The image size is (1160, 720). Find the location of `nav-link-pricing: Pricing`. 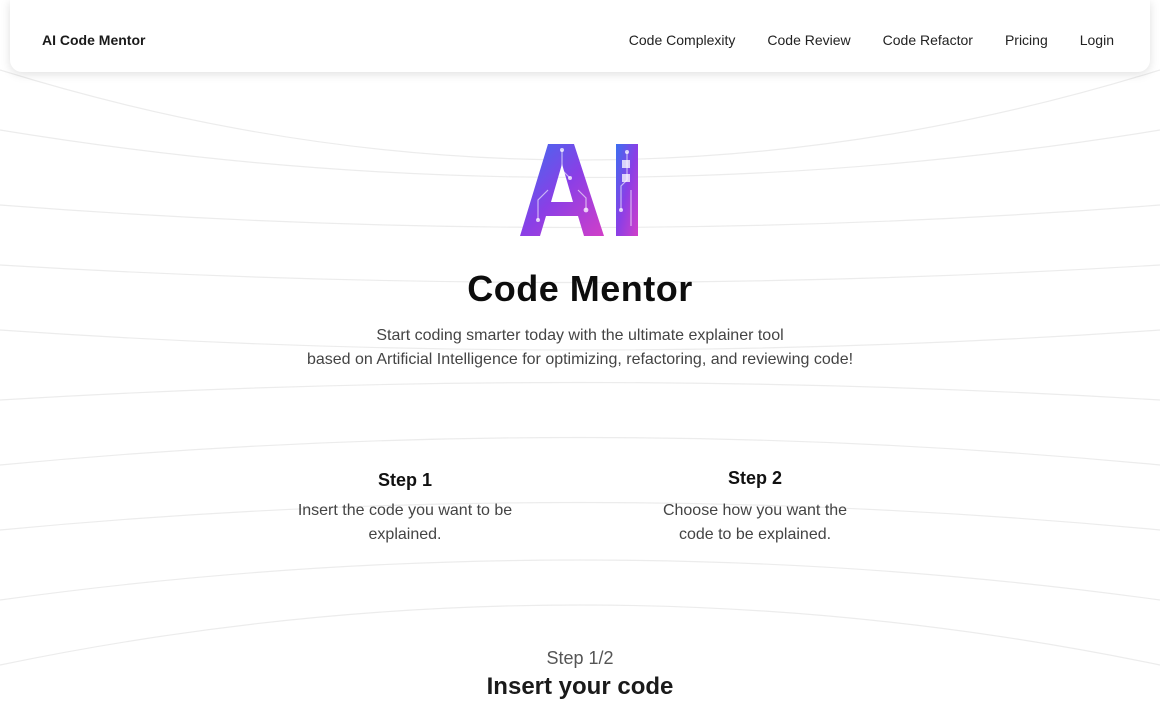

nav-link-pricing: Pricing is located at coordinates (1026, 40).